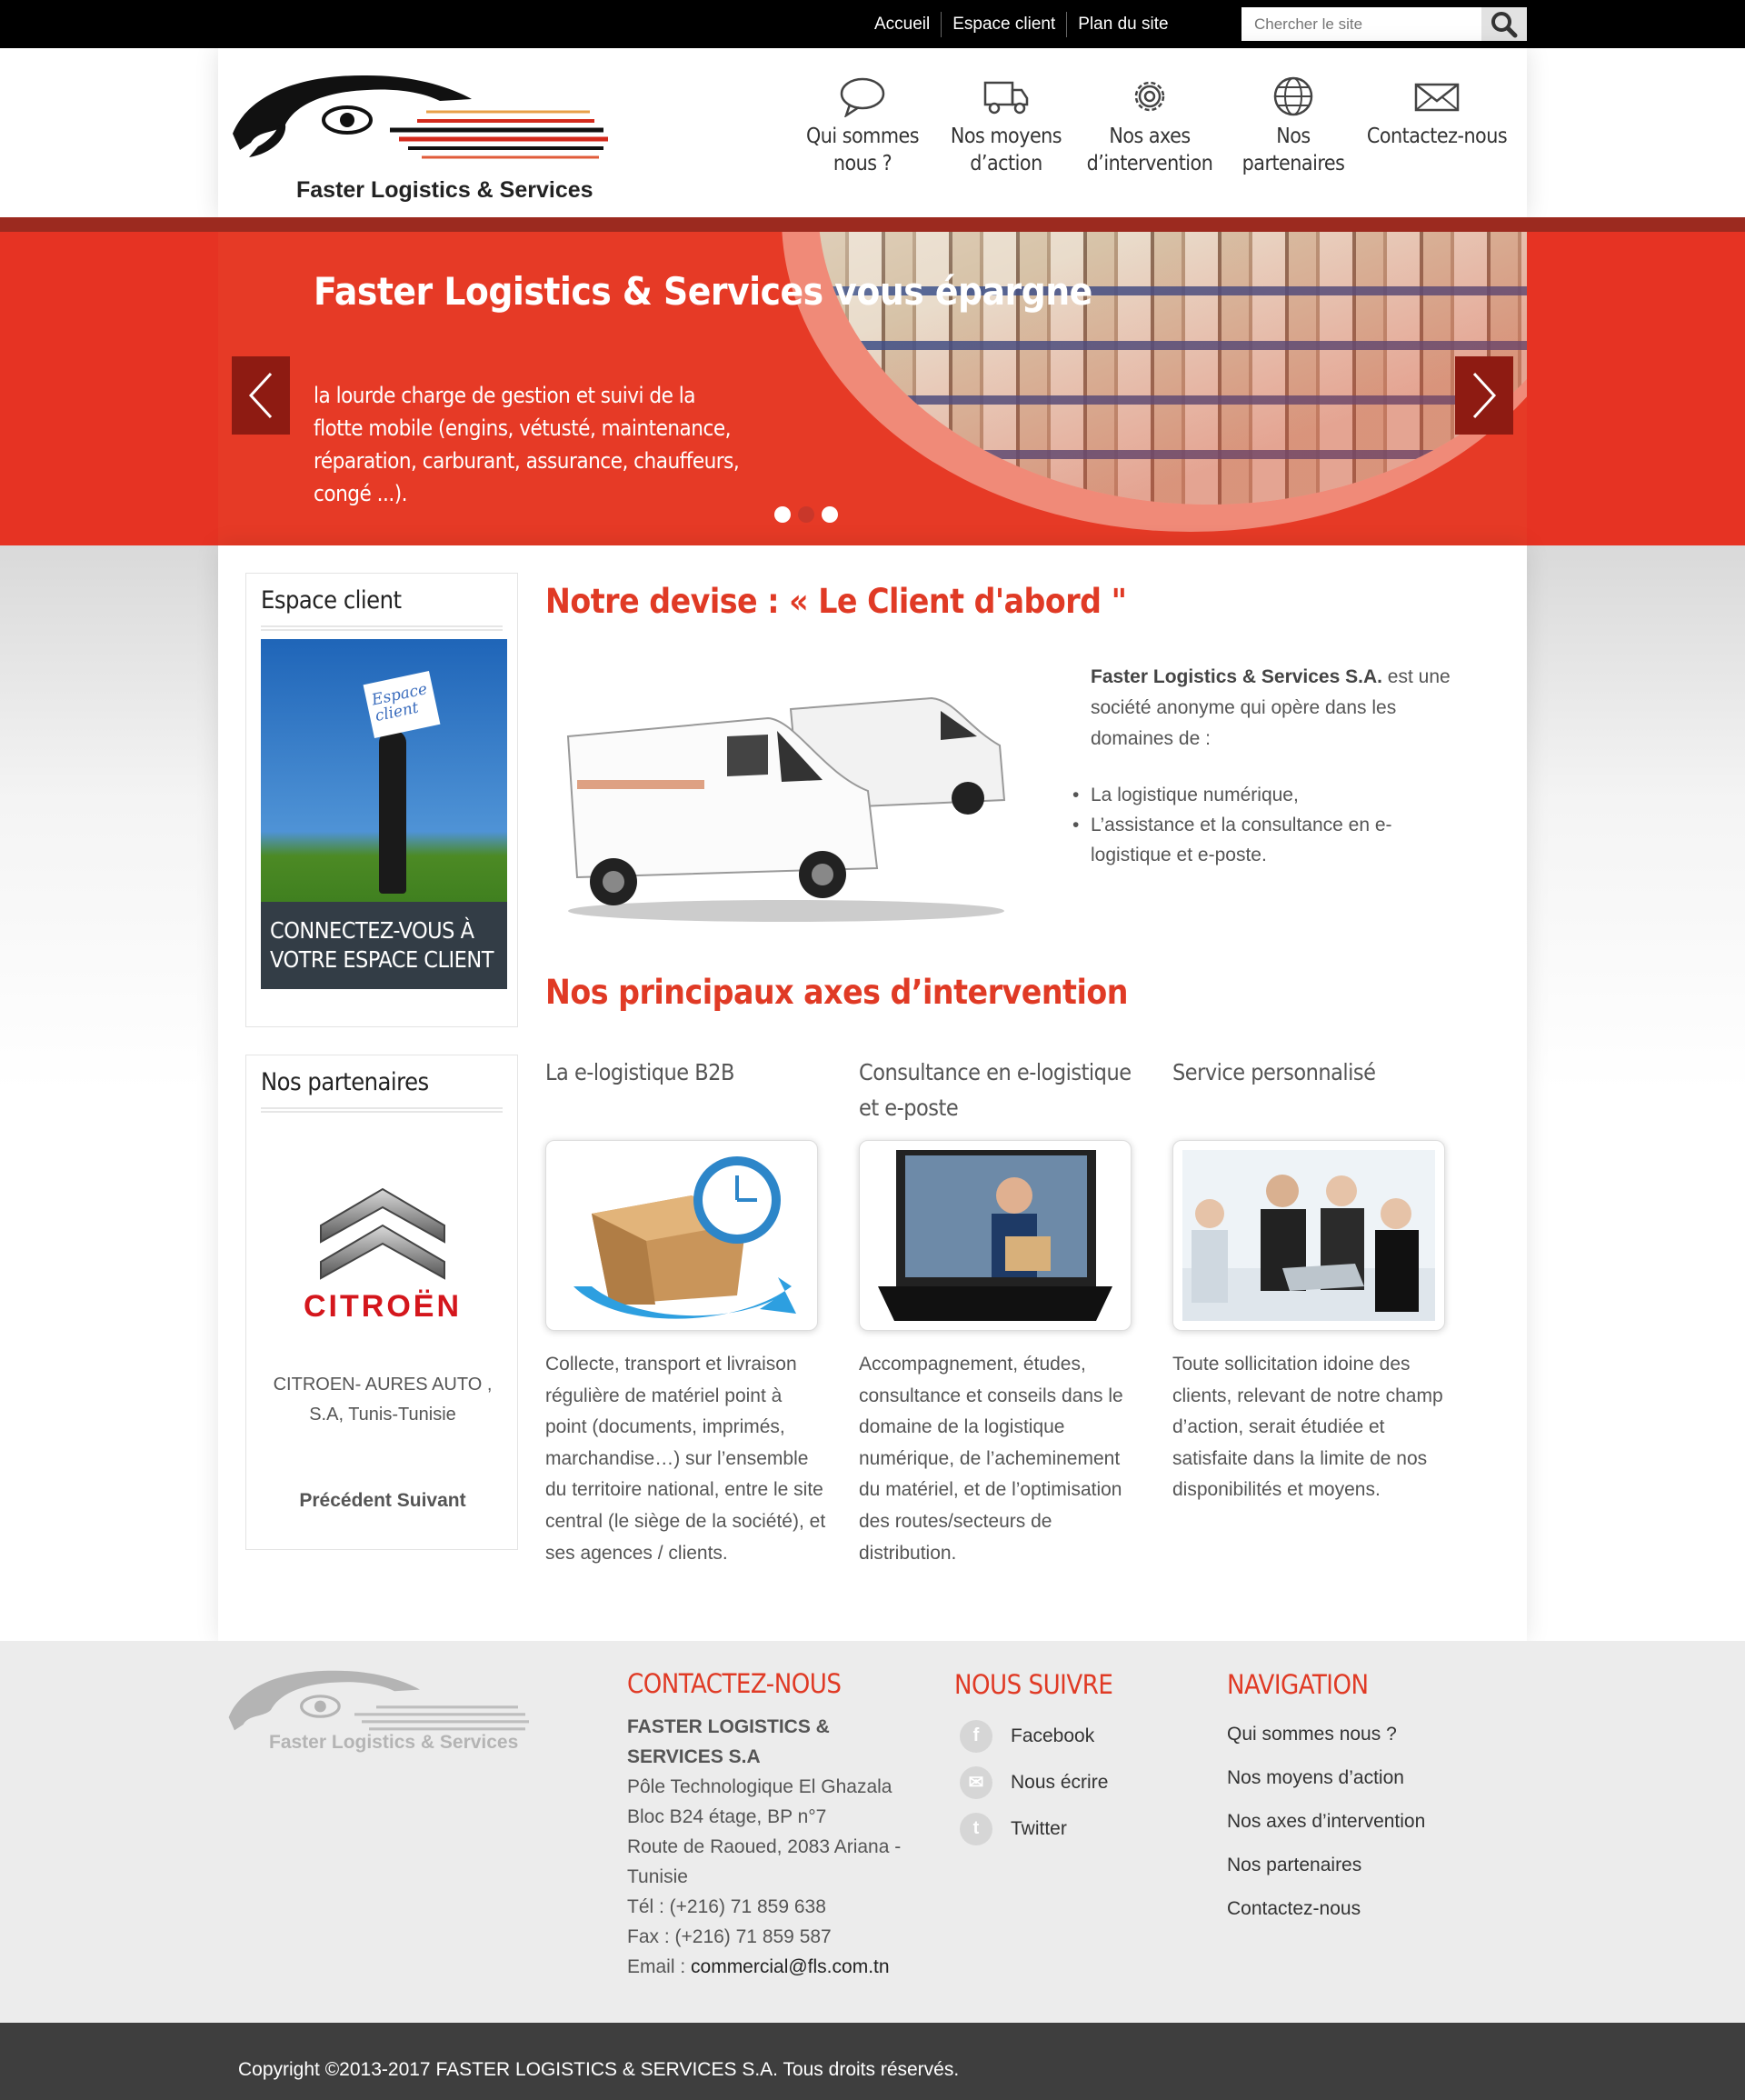 The height and width of the screenshot is (2100, 1745). Describe the element at coordinates (1123, 25) in the screenshot. I see `top-link-plan-du-site: Plan du site` at that location.